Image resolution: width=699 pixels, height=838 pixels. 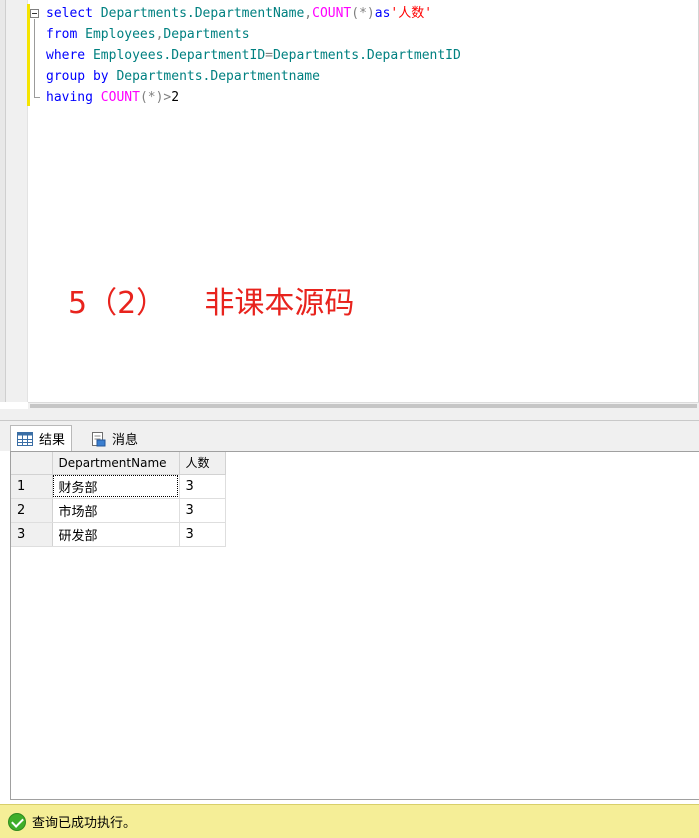 What do you see at coordinates (349, 415) in the screenshot?
I see `pane-splitter` at bounding box center [349, 415].